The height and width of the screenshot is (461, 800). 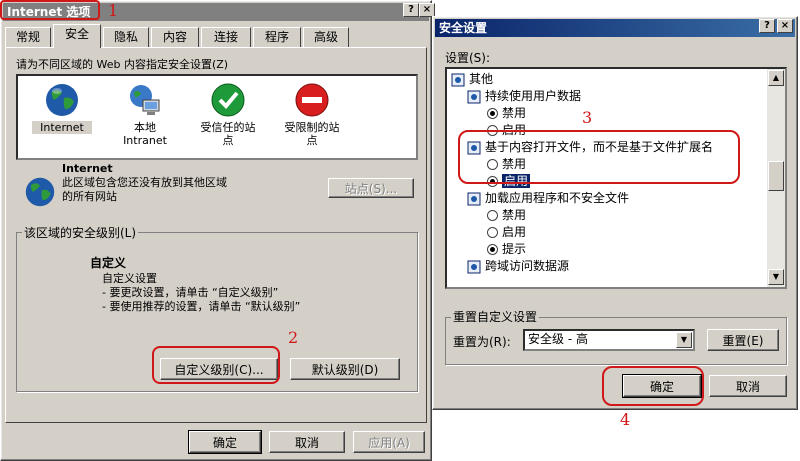 I want to click on zone-prompt: 请为不同区域的 Web 内容指定安全设置(Z), so click(x=122, y=64).